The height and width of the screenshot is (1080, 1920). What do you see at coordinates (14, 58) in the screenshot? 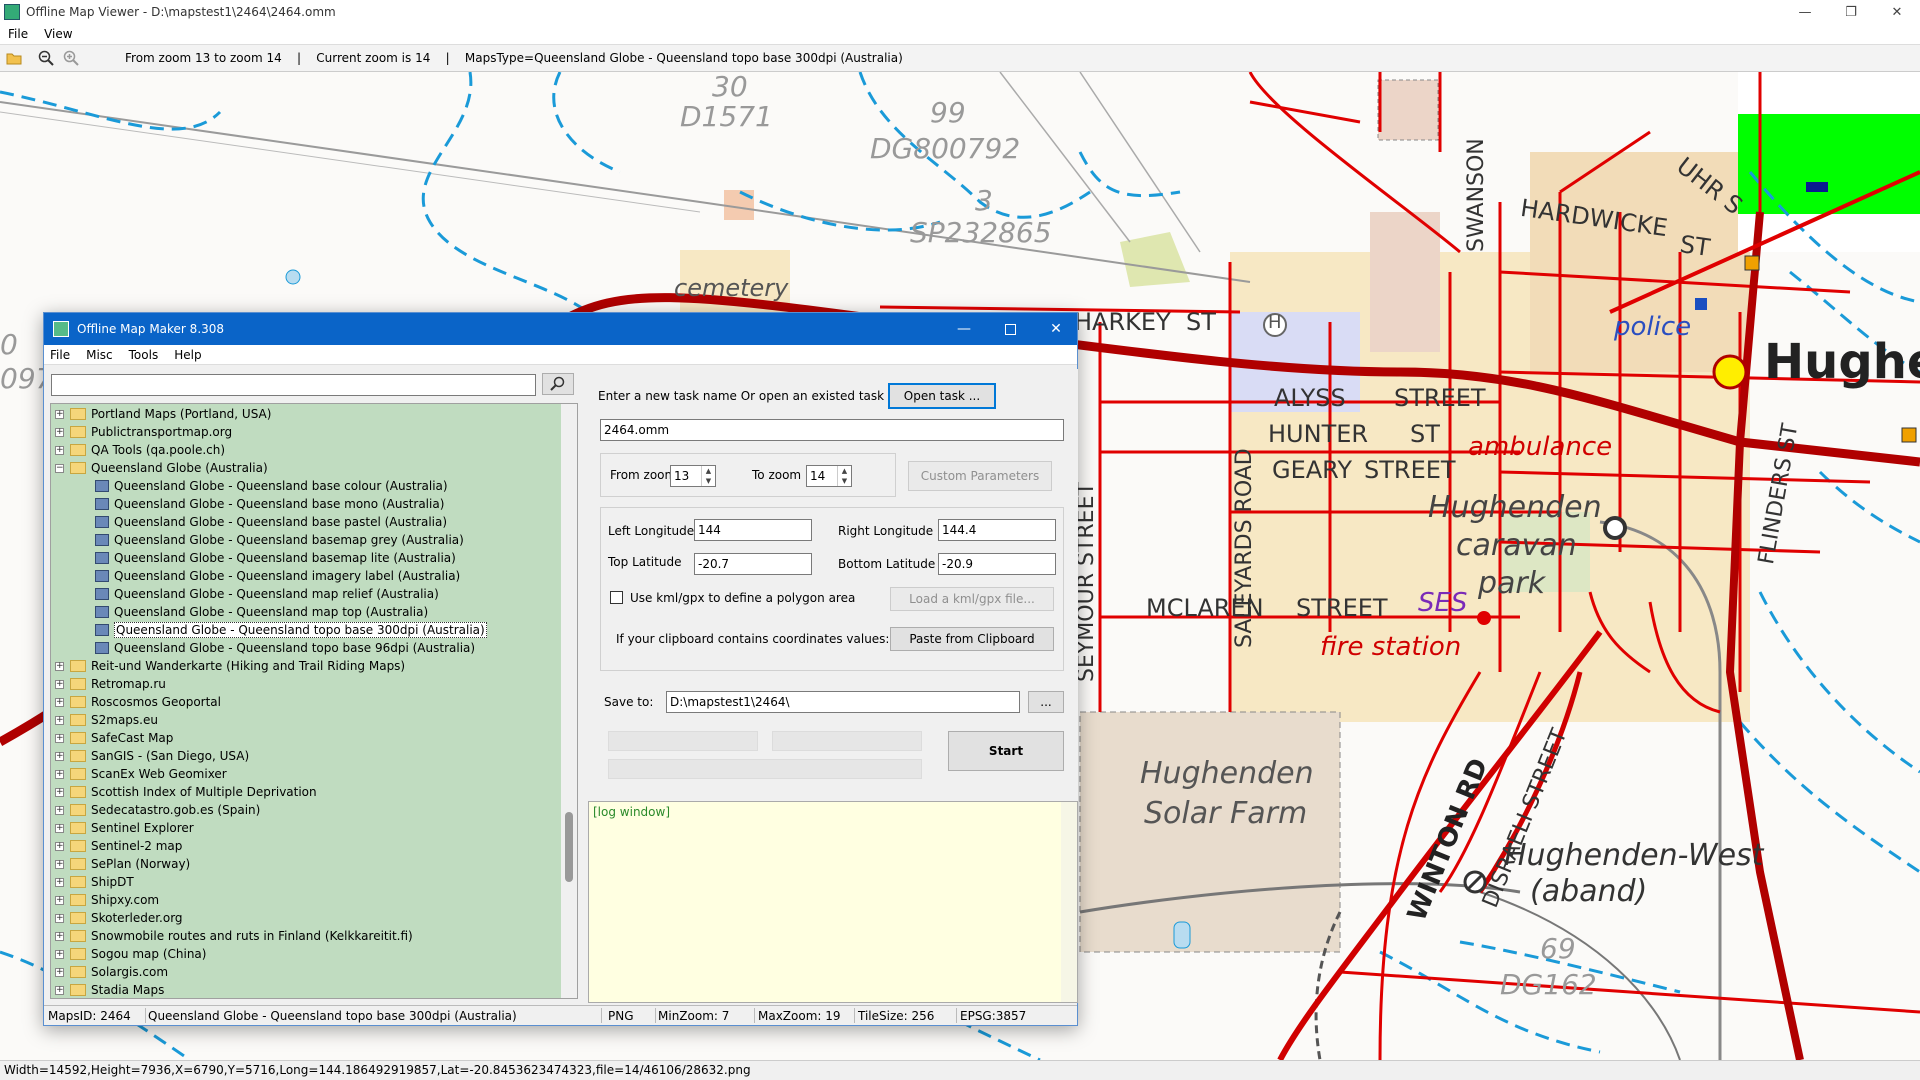
I see `open-folder-button` at bounding box center [14, 58].